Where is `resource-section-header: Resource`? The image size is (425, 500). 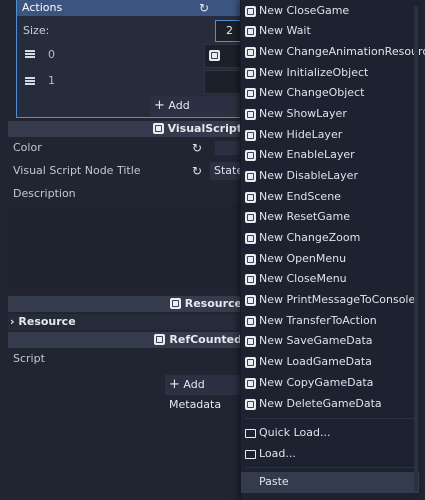
resource-section-header: Resource is located at coordinates (126, 304).